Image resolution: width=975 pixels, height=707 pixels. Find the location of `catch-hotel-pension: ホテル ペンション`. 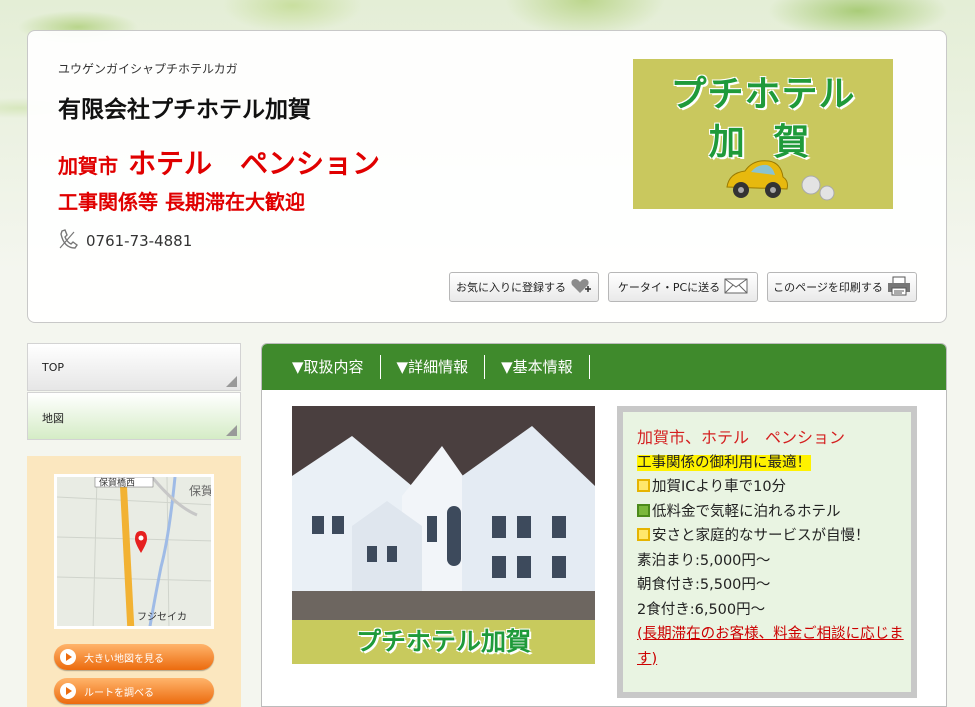

catch-hotel-pension: ホテル ペンション is located at coordinates (254, 163).